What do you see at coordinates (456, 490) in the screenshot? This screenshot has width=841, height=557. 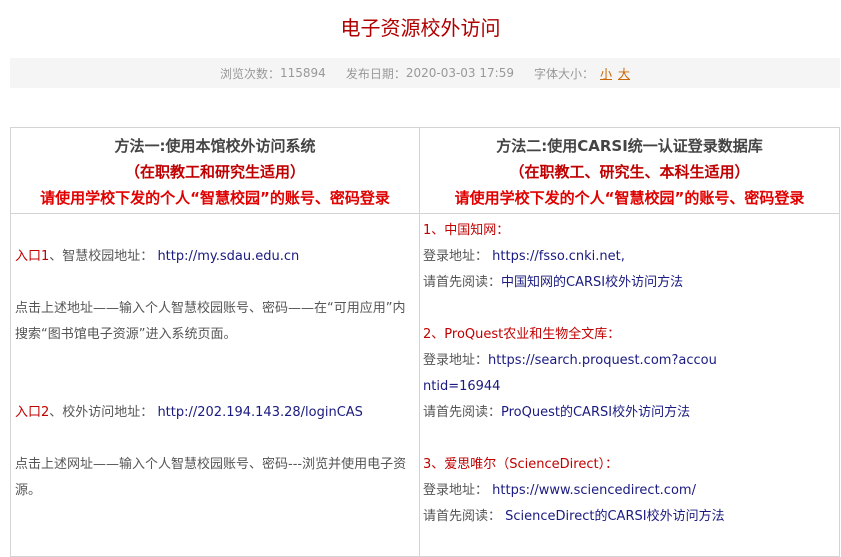 I see `sciencedirect-login-label: 登录地址：` at bounding box center [456, 490].